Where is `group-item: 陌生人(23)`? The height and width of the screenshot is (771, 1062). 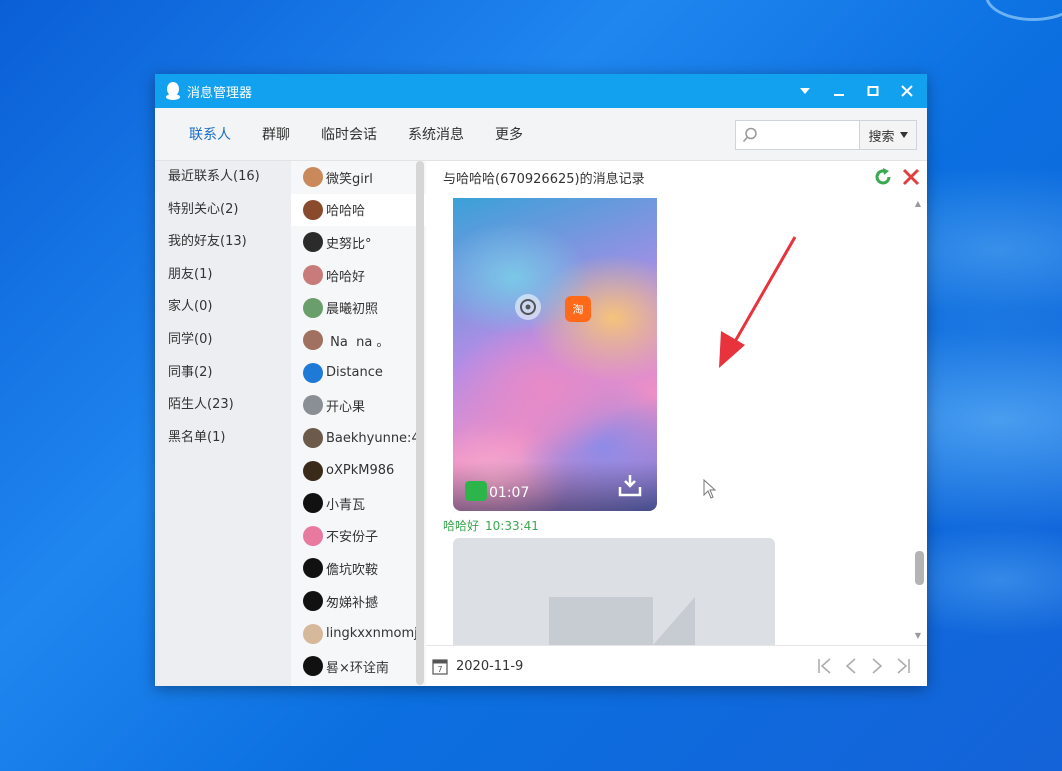
group-item: 陌生人(23) is located at coordinates (223, 405).